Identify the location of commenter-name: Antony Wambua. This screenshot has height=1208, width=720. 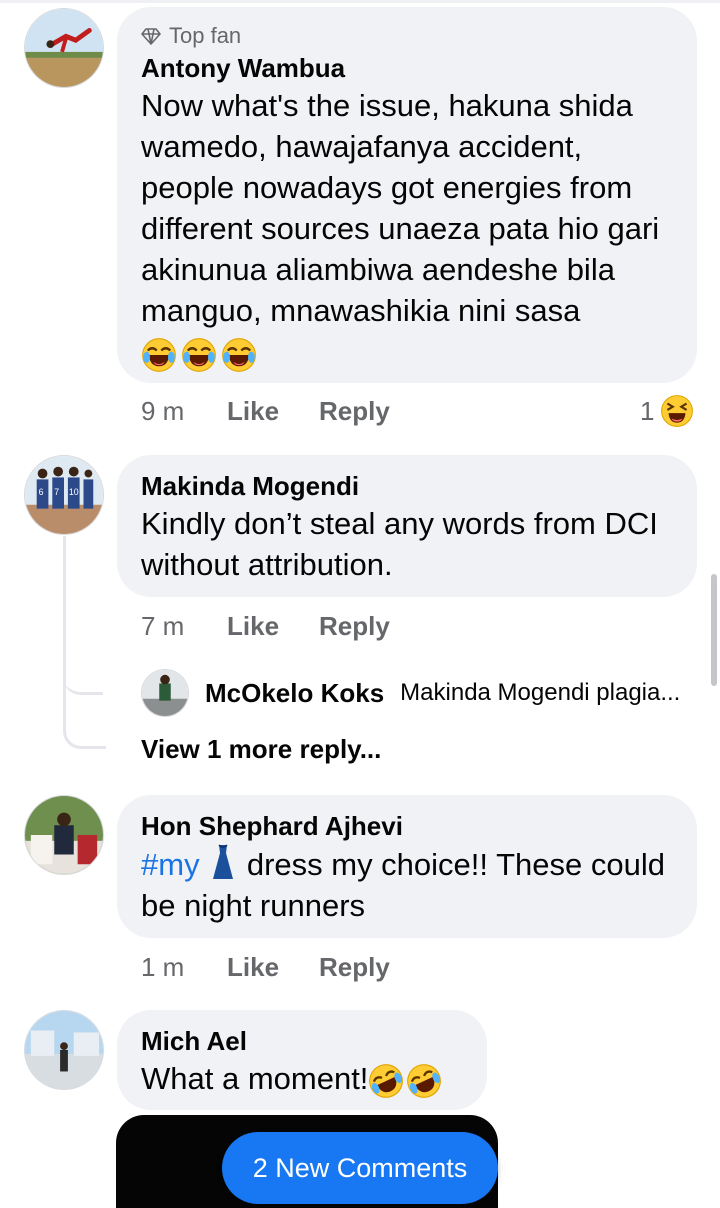
(407, 68).